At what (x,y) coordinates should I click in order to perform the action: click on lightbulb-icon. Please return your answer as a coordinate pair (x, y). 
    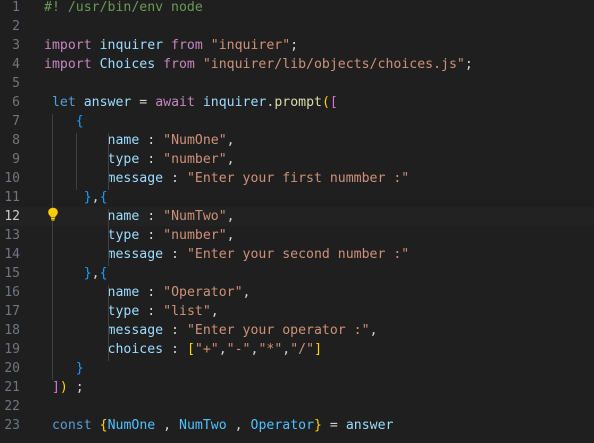
    Looking at the image, I should click on (53, 214).